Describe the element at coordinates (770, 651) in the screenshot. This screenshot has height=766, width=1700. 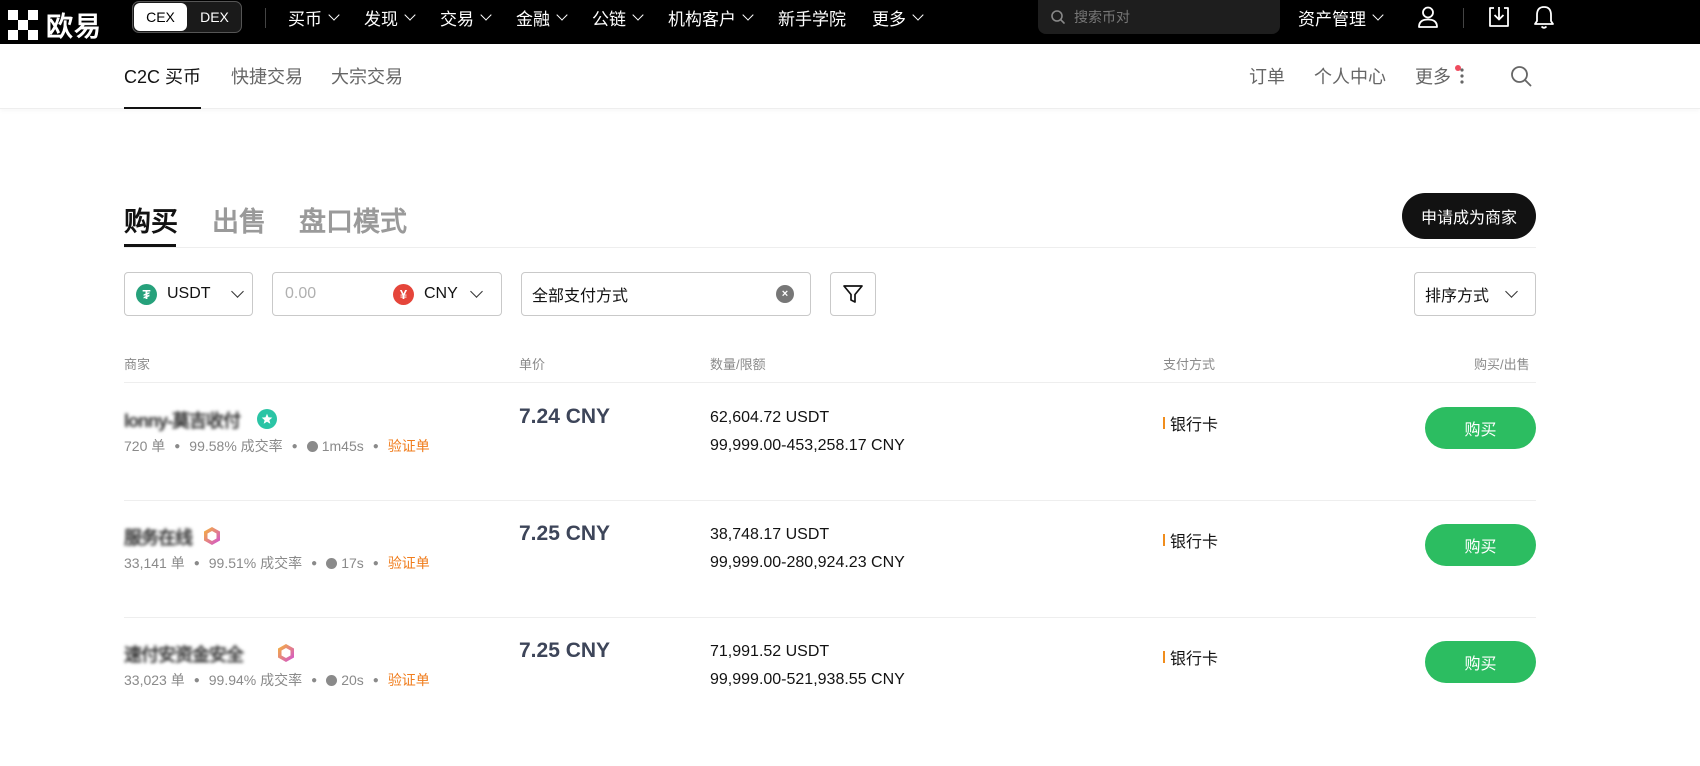
I see `available-quantity: 71,991.52 USDT` at that location.